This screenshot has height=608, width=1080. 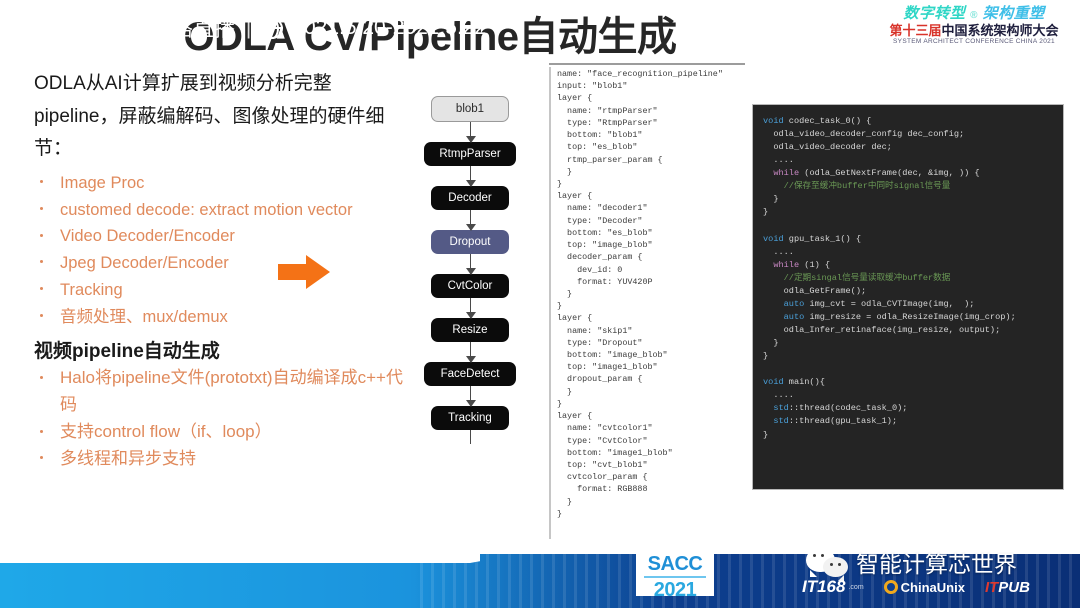 I want to click on list-item-label: 多线程和异步支持, so click(x=128, y=458).